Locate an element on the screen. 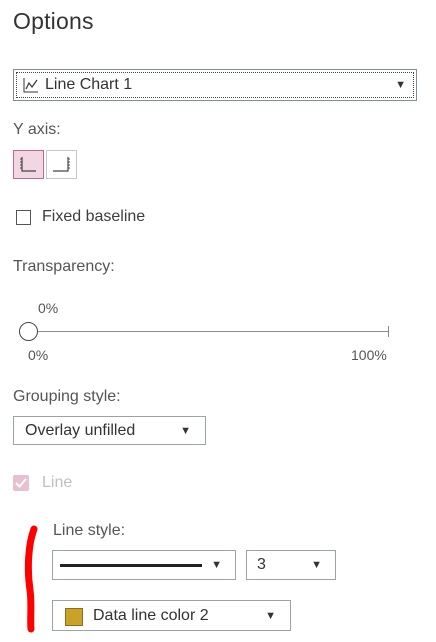  line-style-label: Line style: is located at coordinates (89, 530).